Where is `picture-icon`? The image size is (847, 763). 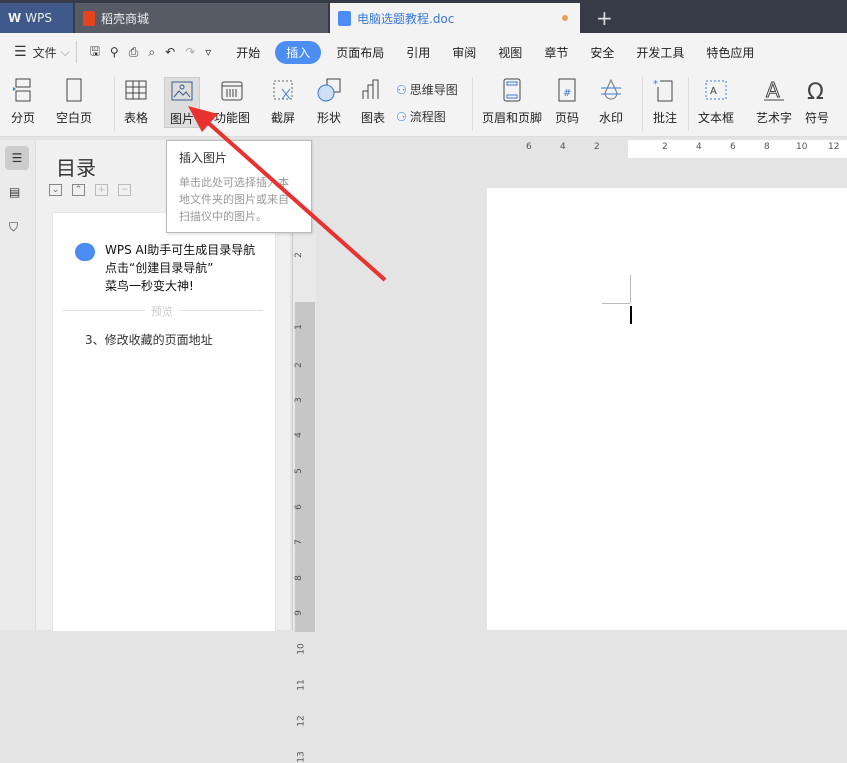 picture-icon is located at coordinates (182, 91).